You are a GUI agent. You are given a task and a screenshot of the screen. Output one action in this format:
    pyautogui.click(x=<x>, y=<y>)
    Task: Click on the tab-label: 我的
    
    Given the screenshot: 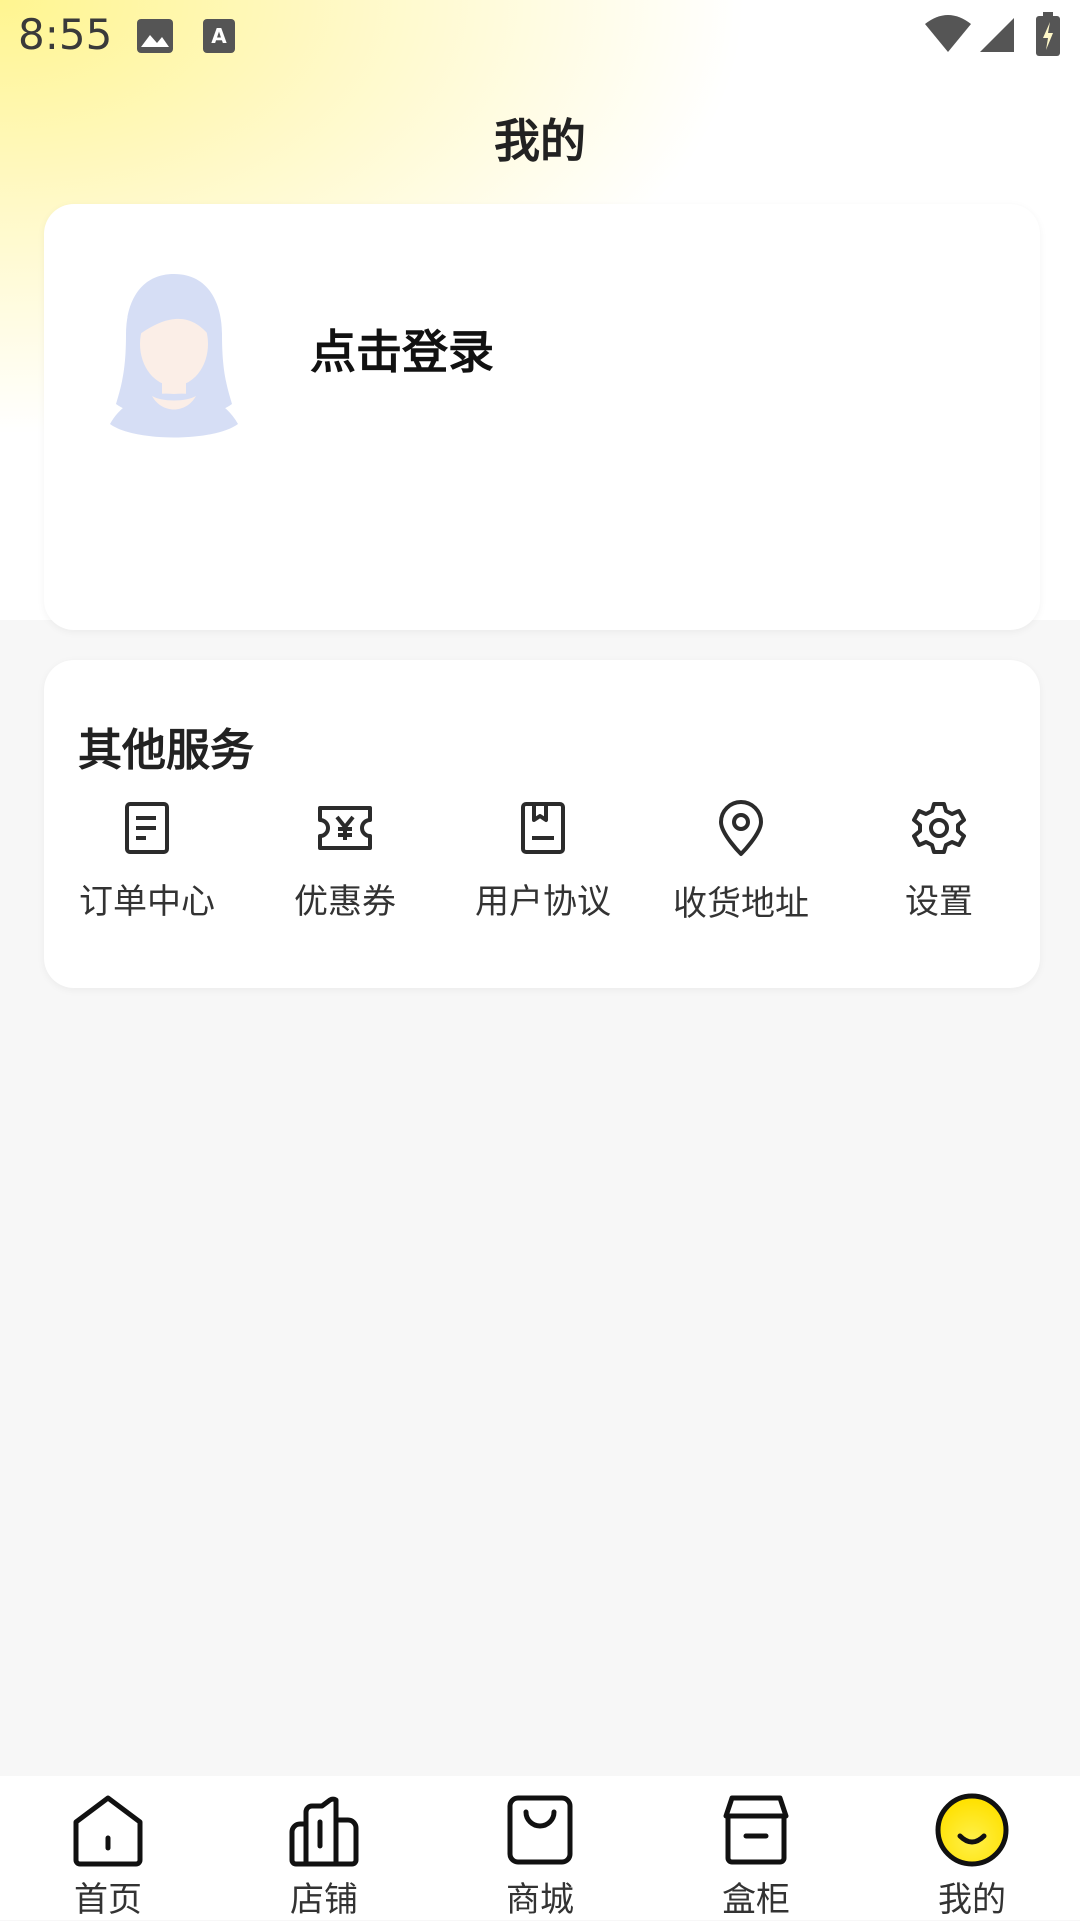 What is the action you would take?
    pyautogui.click(x=972, y=1900)
    